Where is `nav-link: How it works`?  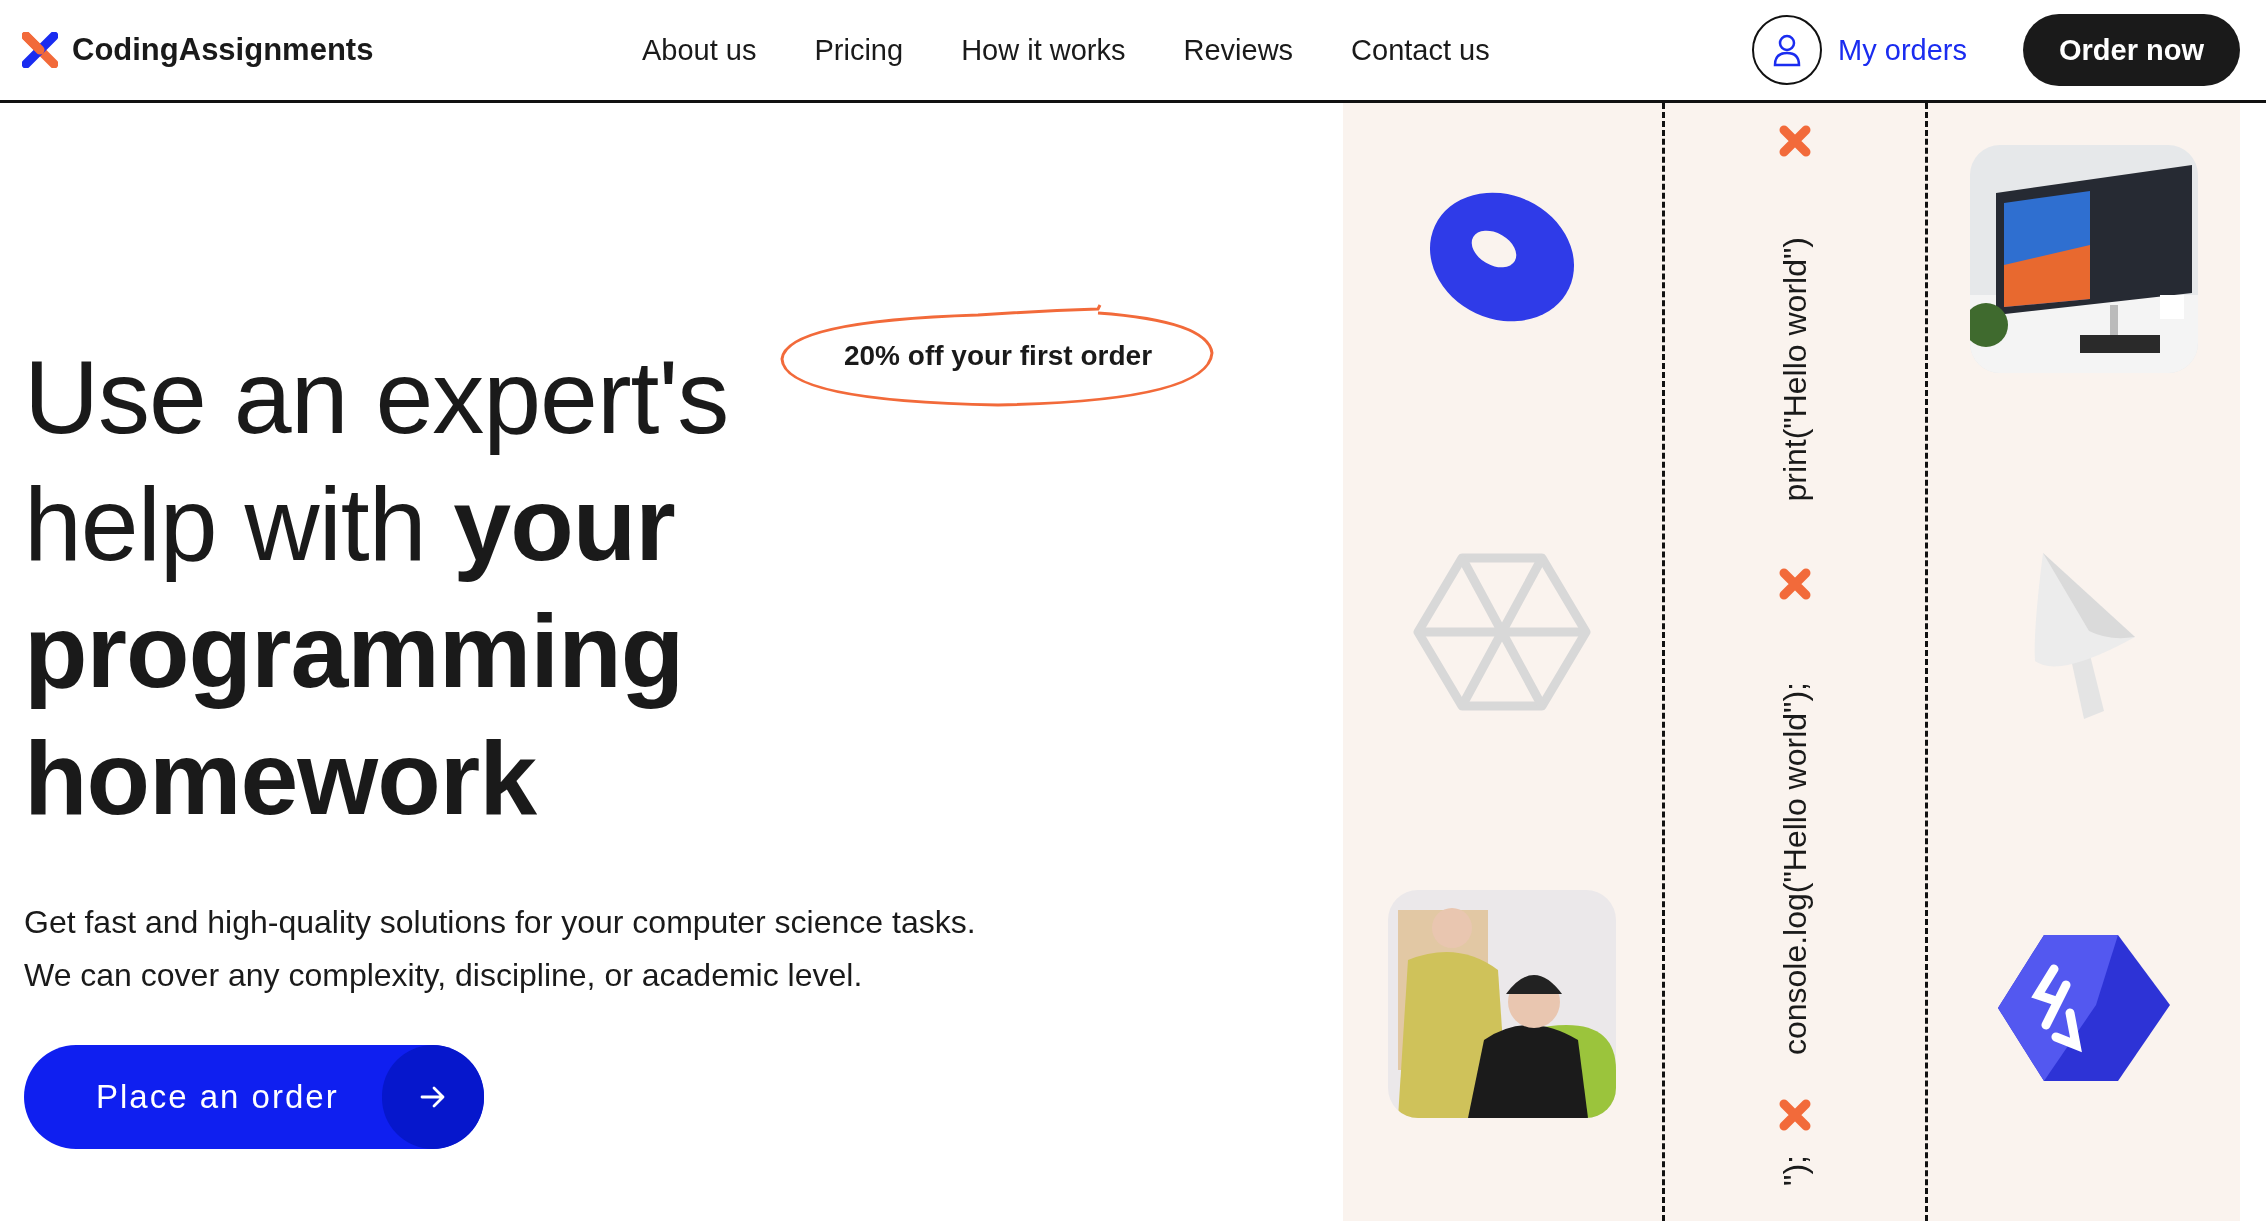 nav-link: How it works is located at coordinates (1043, 50).